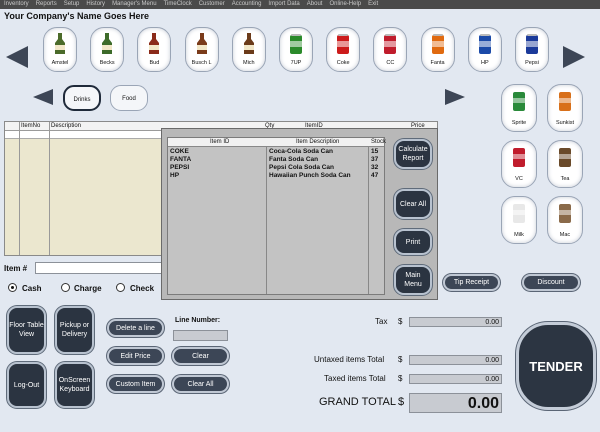  Describe the element at coordinates (390, 49) in the screenshot. I see `product-button-7: CC` at that location.